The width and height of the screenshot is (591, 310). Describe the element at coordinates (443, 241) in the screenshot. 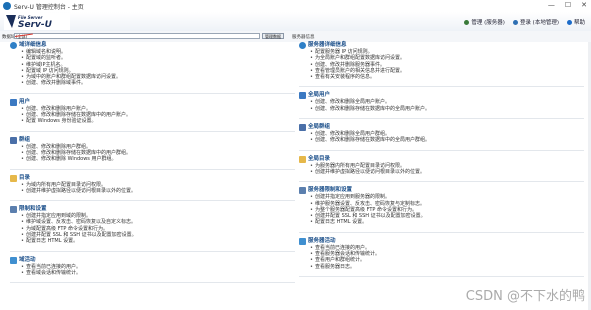

I see `section-title: 服务器活动` at that location.